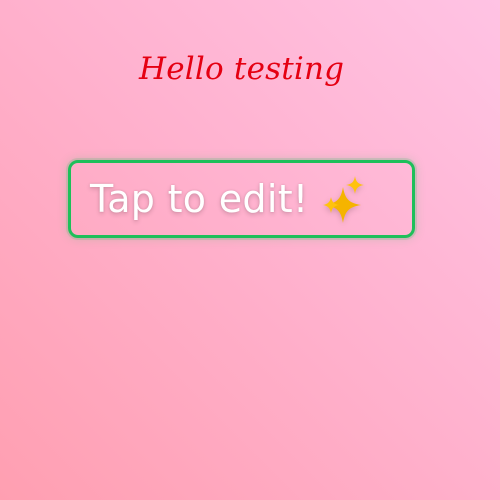 The width and height of the screenshot is (500, 500). Describe the element at coordinates (242, 69) in the screenshot. I see `hello-testing-text: Hello testing` at that location.